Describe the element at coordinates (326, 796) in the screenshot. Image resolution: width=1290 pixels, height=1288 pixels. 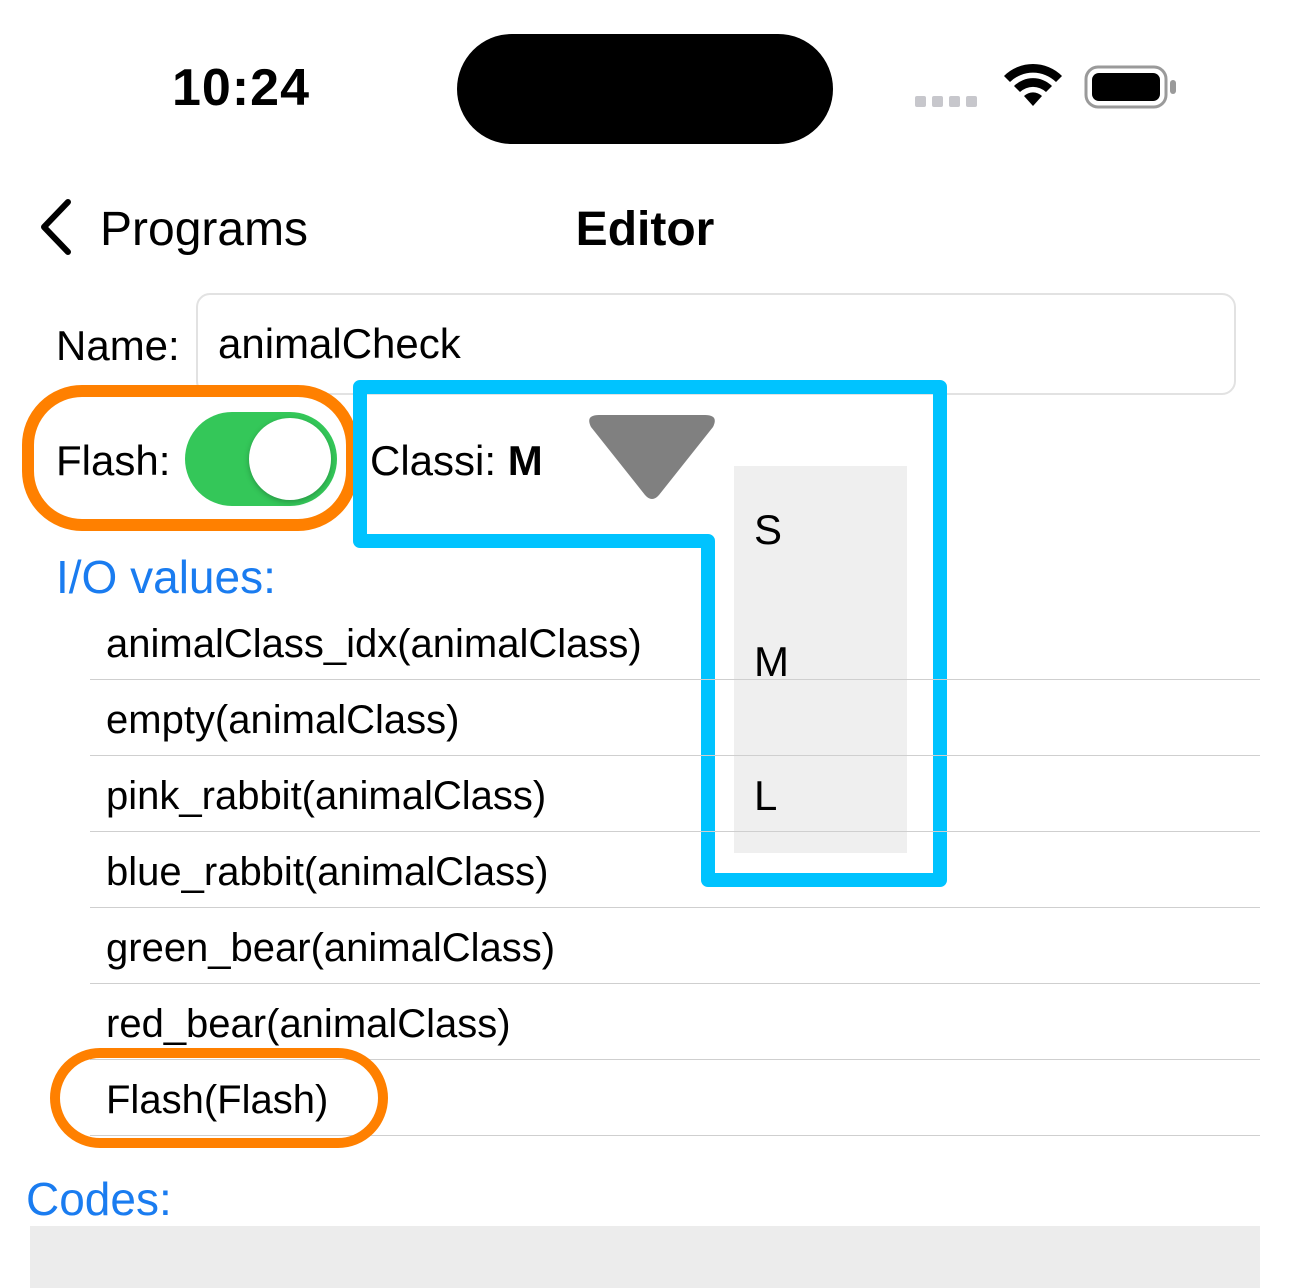
I see `list-item-label: pink_rabbit(animalClass)` at that location.